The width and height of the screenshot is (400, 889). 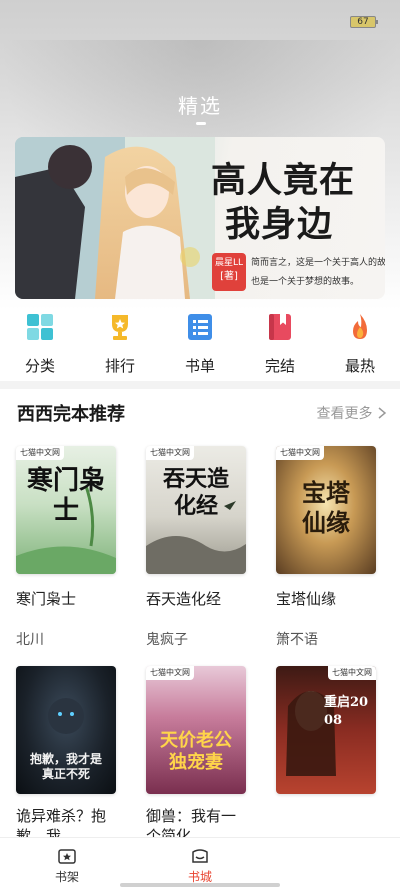 I want to click on cover-title: 抱歉，我才是真正不死, so click(x=66, y=766).